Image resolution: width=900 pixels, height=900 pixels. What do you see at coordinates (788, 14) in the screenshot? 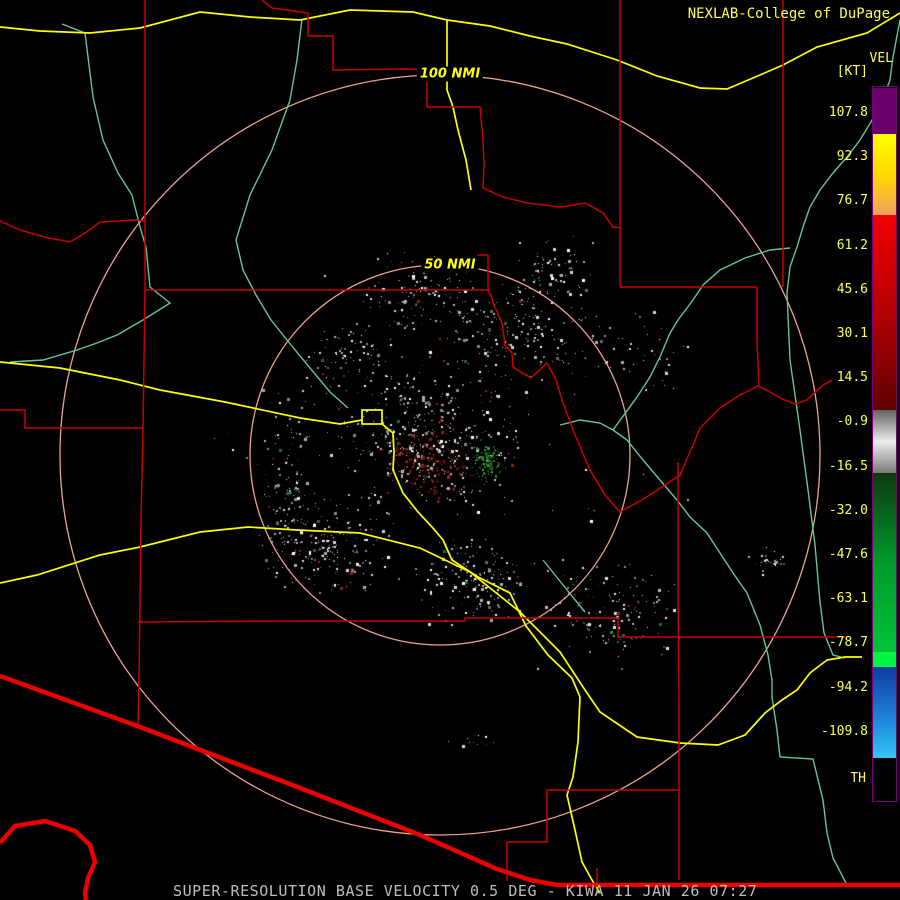
I see `site-title: NEXLAB-College of DuPage` at bounding box center [788, 14].